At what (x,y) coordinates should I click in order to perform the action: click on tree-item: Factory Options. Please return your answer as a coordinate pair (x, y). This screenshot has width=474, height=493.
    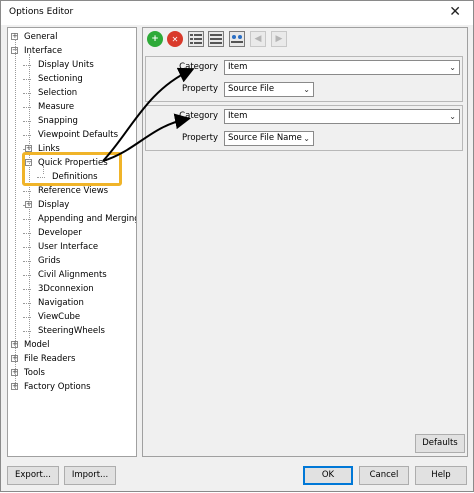
    Looking at the image, I should click on (57, 387).